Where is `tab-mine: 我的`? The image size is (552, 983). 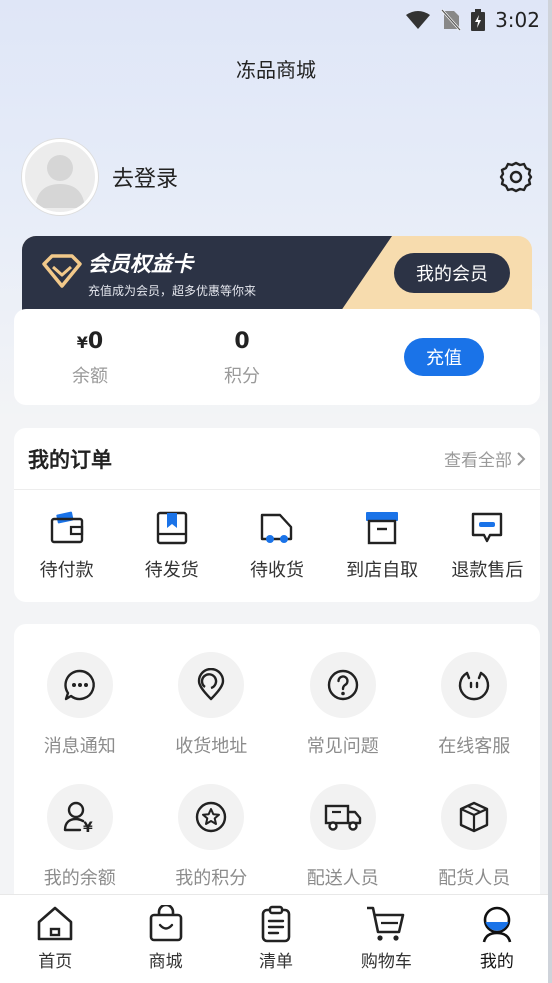
tab-mine: 我的 is located at coordinates (497, 939).